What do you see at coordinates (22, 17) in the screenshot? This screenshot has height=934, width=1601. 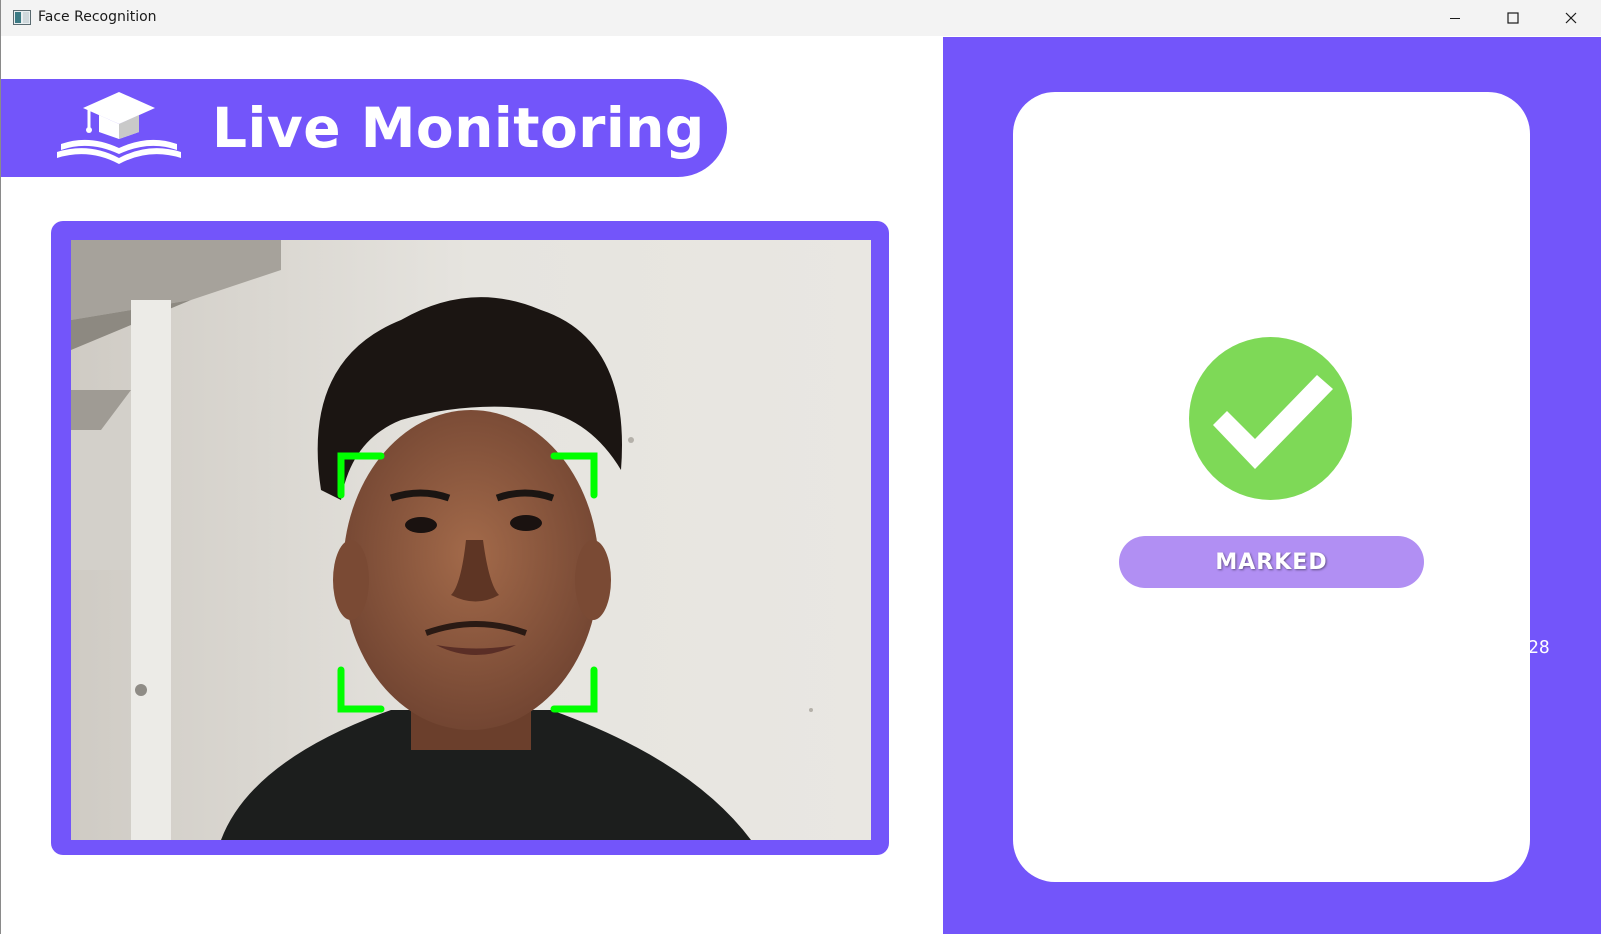 I see `app-icon` at bounding box center [22, 17].